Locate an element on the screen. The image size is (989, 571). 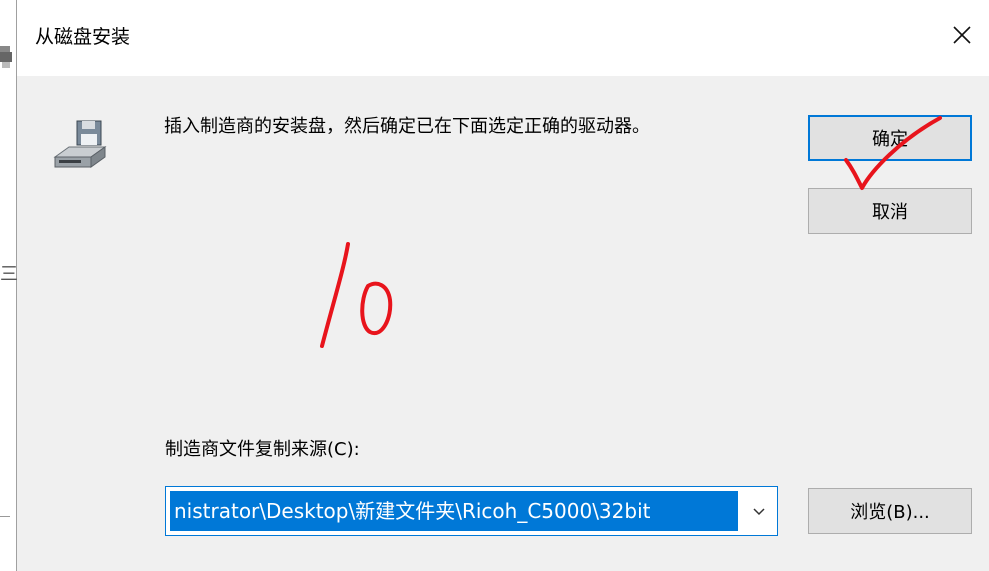
close-button is located at coordinates (962, 37).